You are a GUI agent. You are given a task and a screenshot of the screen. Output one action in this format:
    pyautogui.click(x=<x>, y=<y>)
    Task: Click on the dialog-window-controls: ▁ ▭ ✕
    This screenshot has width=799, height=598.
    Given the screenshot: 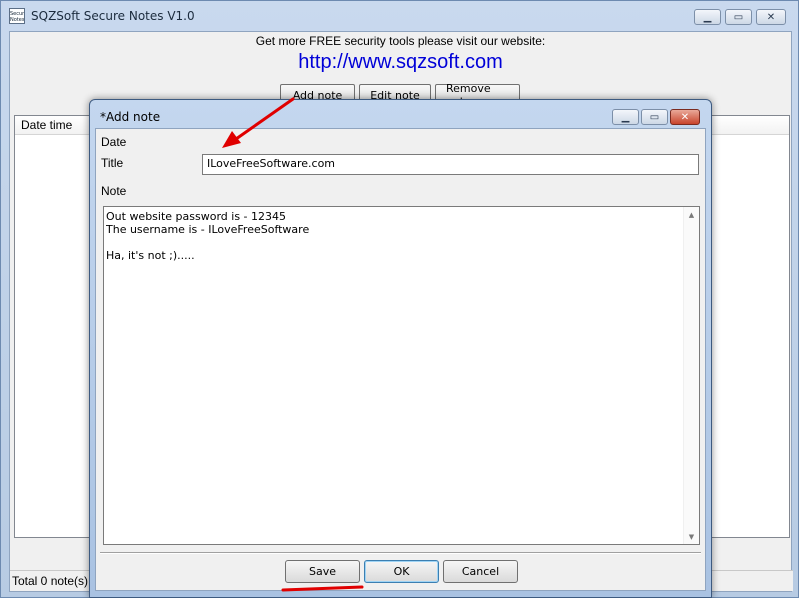 What is the action you would take?
    pyautogui.click(x=656, y=117)
    